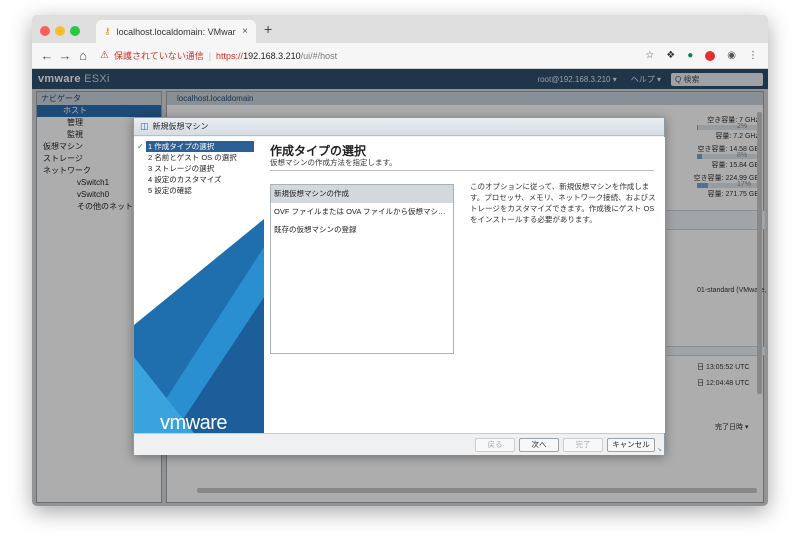  Describe the element at coordinates (159, 55) in the screenshot. I see `security-warning: 保護されていない通信` at that location.